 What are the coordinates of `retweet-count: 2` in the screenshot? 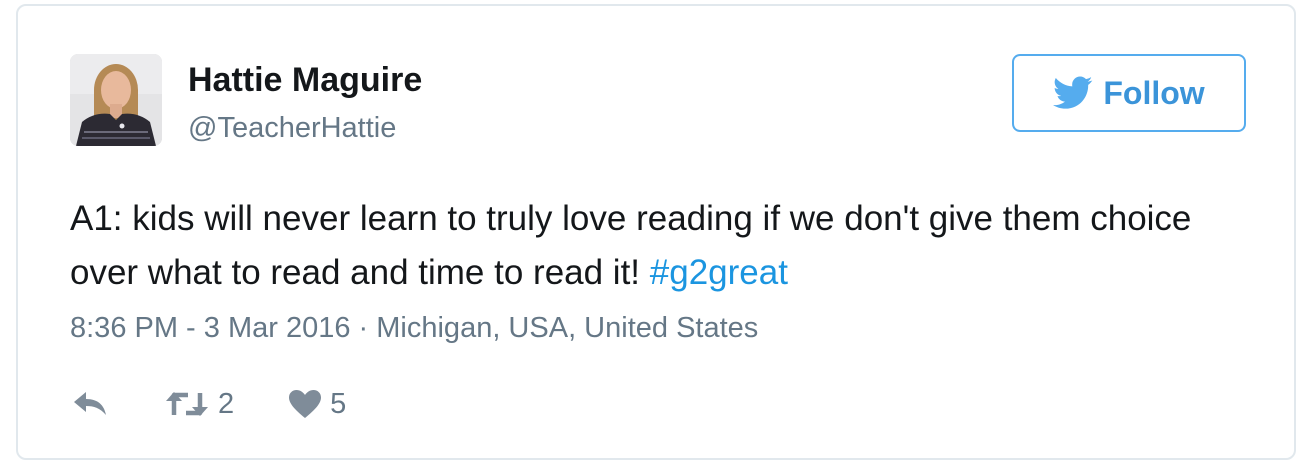 It's located at (226, 403).